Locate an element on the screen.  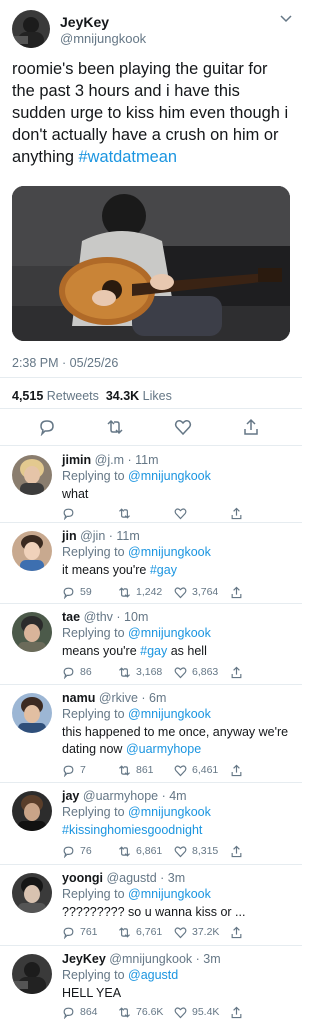
reply-button: 761 is located at coordinates (80, 932).